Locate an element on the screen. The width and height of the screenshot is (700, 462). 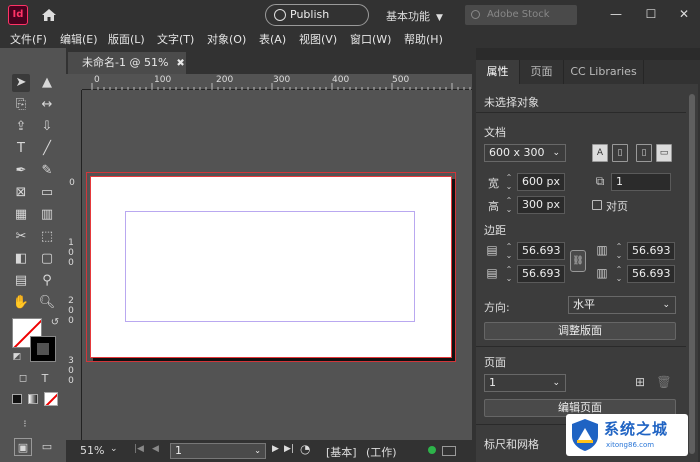
hand-tool-icon: ✋ is located at coordinates (21, 303).